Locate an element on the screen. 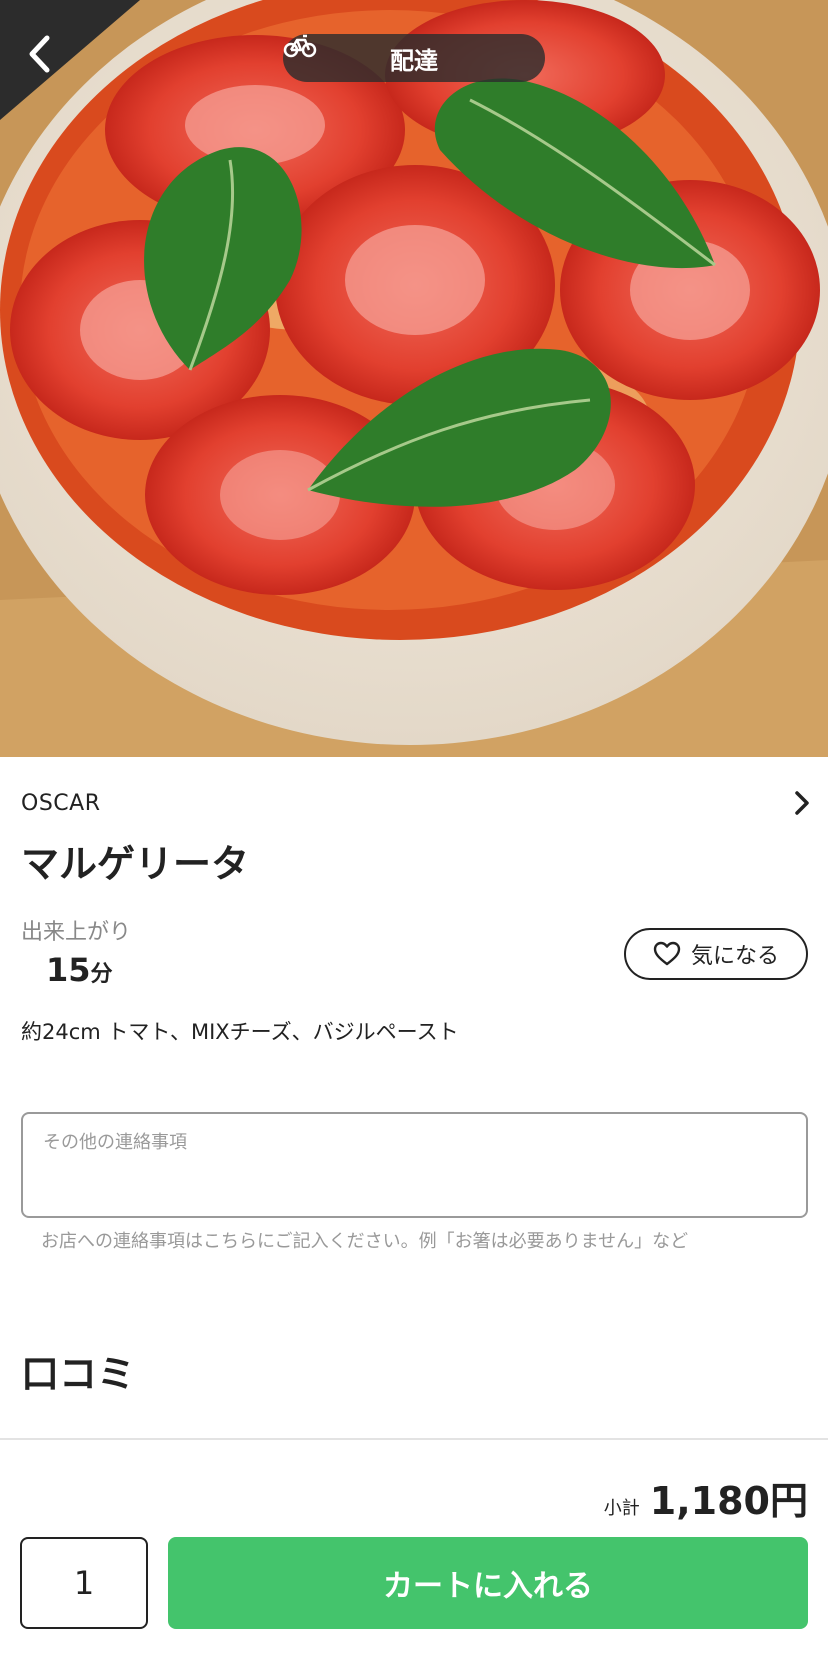 The width and height of the screenshot is (828, 1655). delivery-mode-label: 配達 is located at coordinates (414, 60).